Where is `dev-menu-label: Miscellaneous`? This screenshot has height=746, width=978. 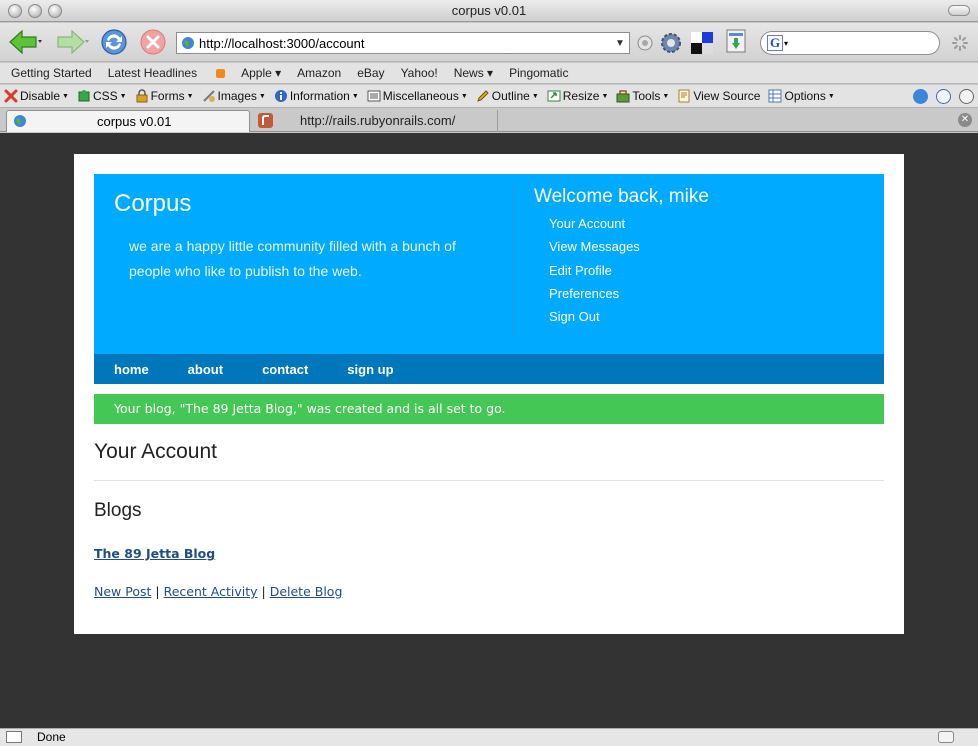
dev-menu-label: Miscellaneous is located at coordinates (420, 96).